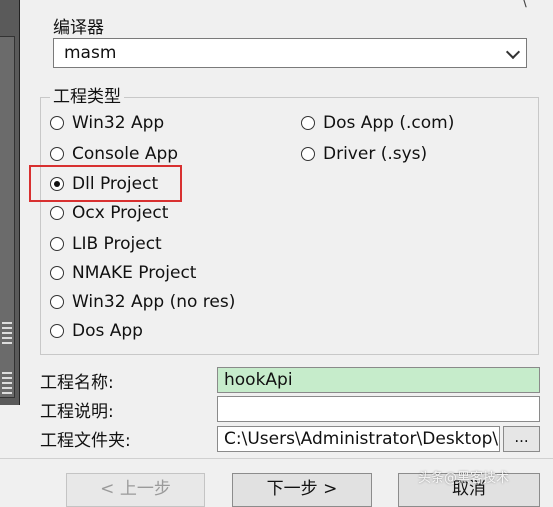 The image size is (553, 507). Describe the element at coordinates (105, 183) in the screenshot. I see `selection-highlight-box` at that location.